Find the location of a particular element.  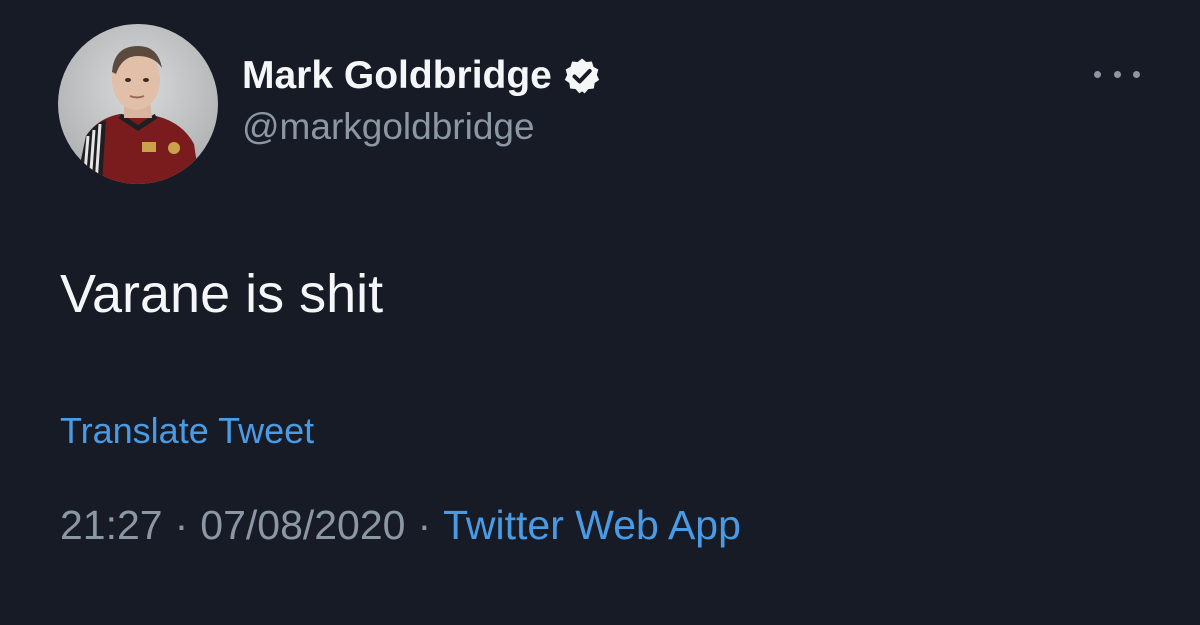

tweet-date: 07/08/2020 is located at coordinates (302, 525).